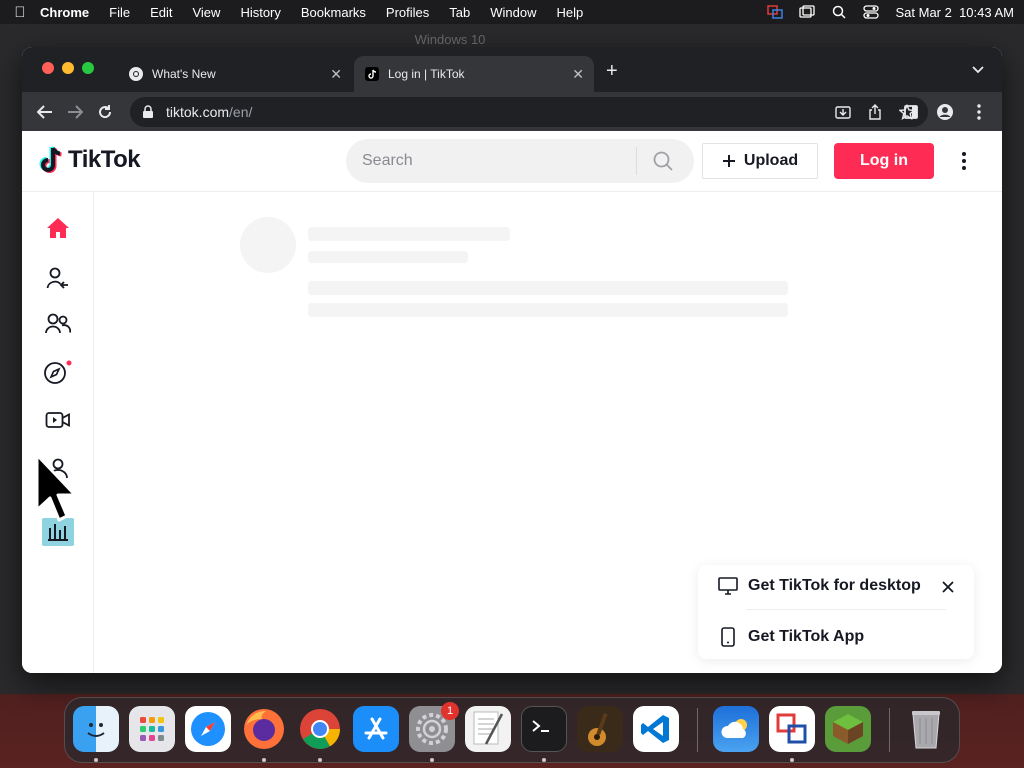 The width and height of the screenshot is (1024, 768). What do you see at coordinates (948, 587) in the screenshot?
I see `close-icon` at bounding box center [948, 587].